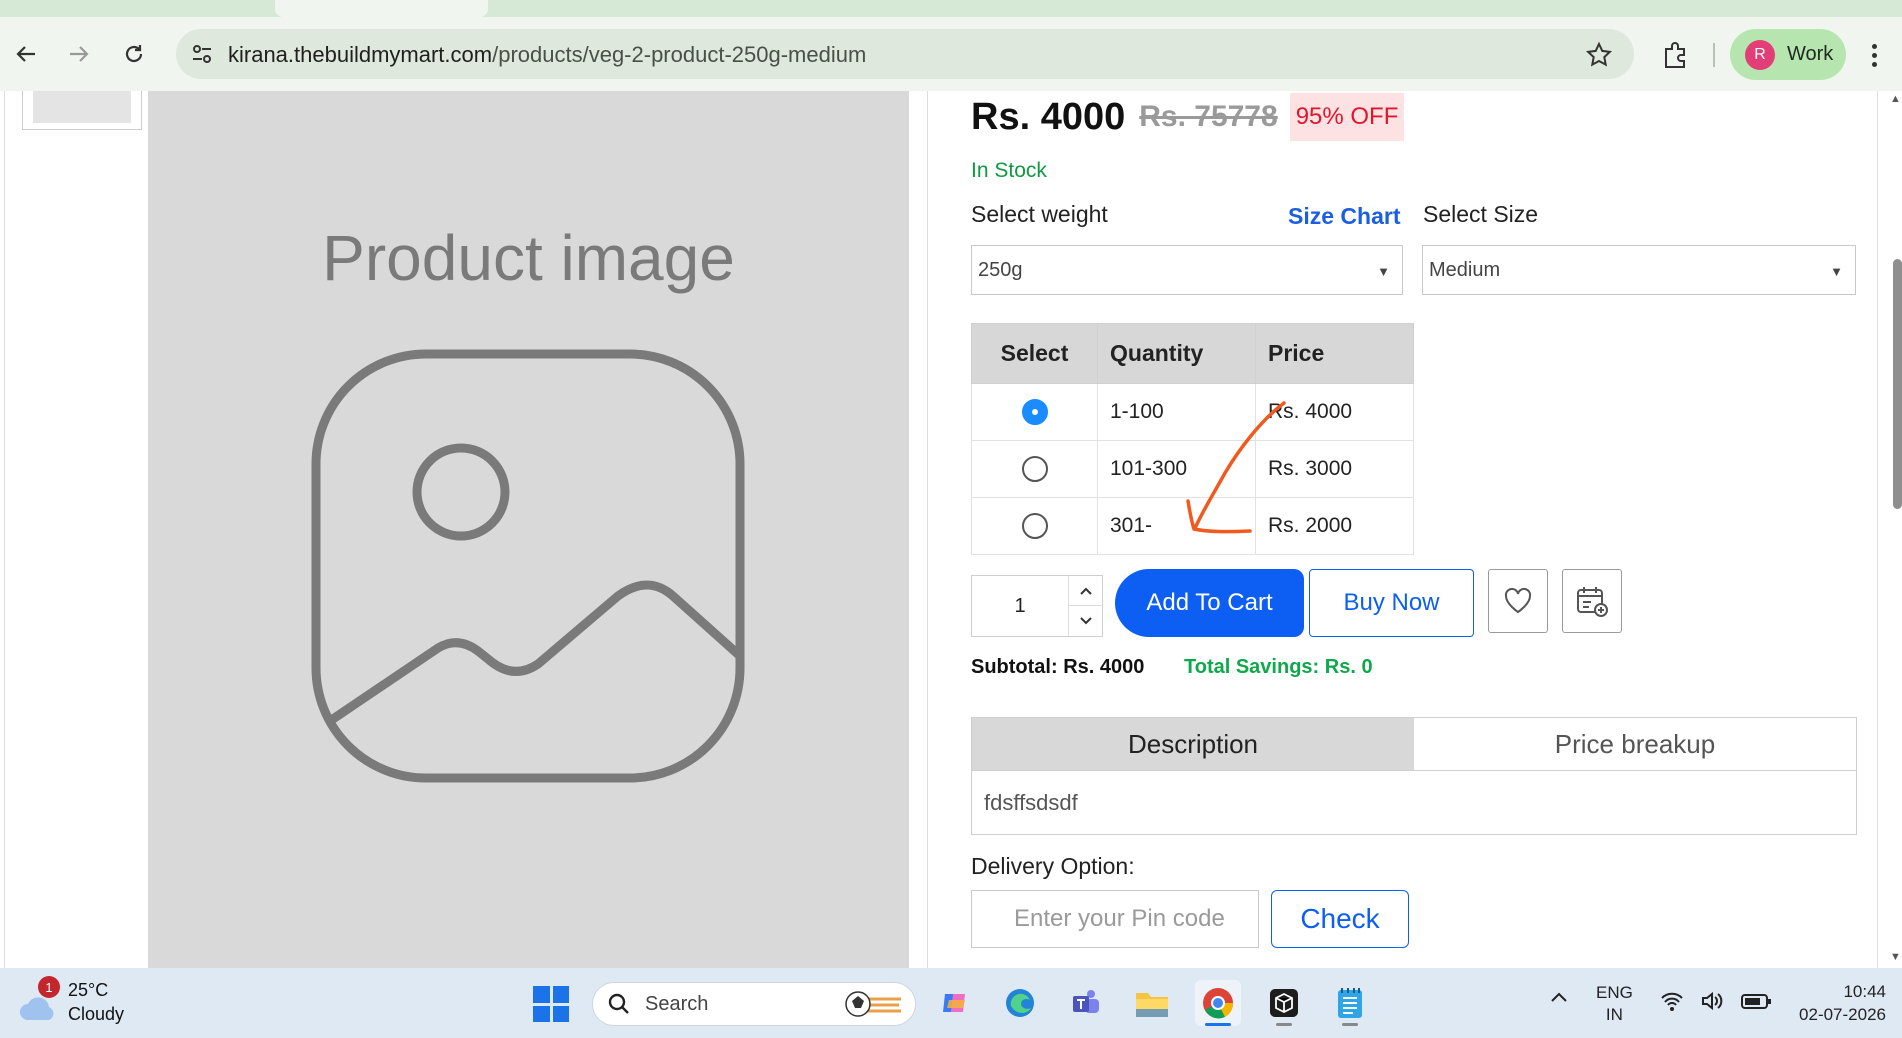 This screenshot has height=1038, width=1902. I want to click on quantity-input: 1, so click(1020, 606).